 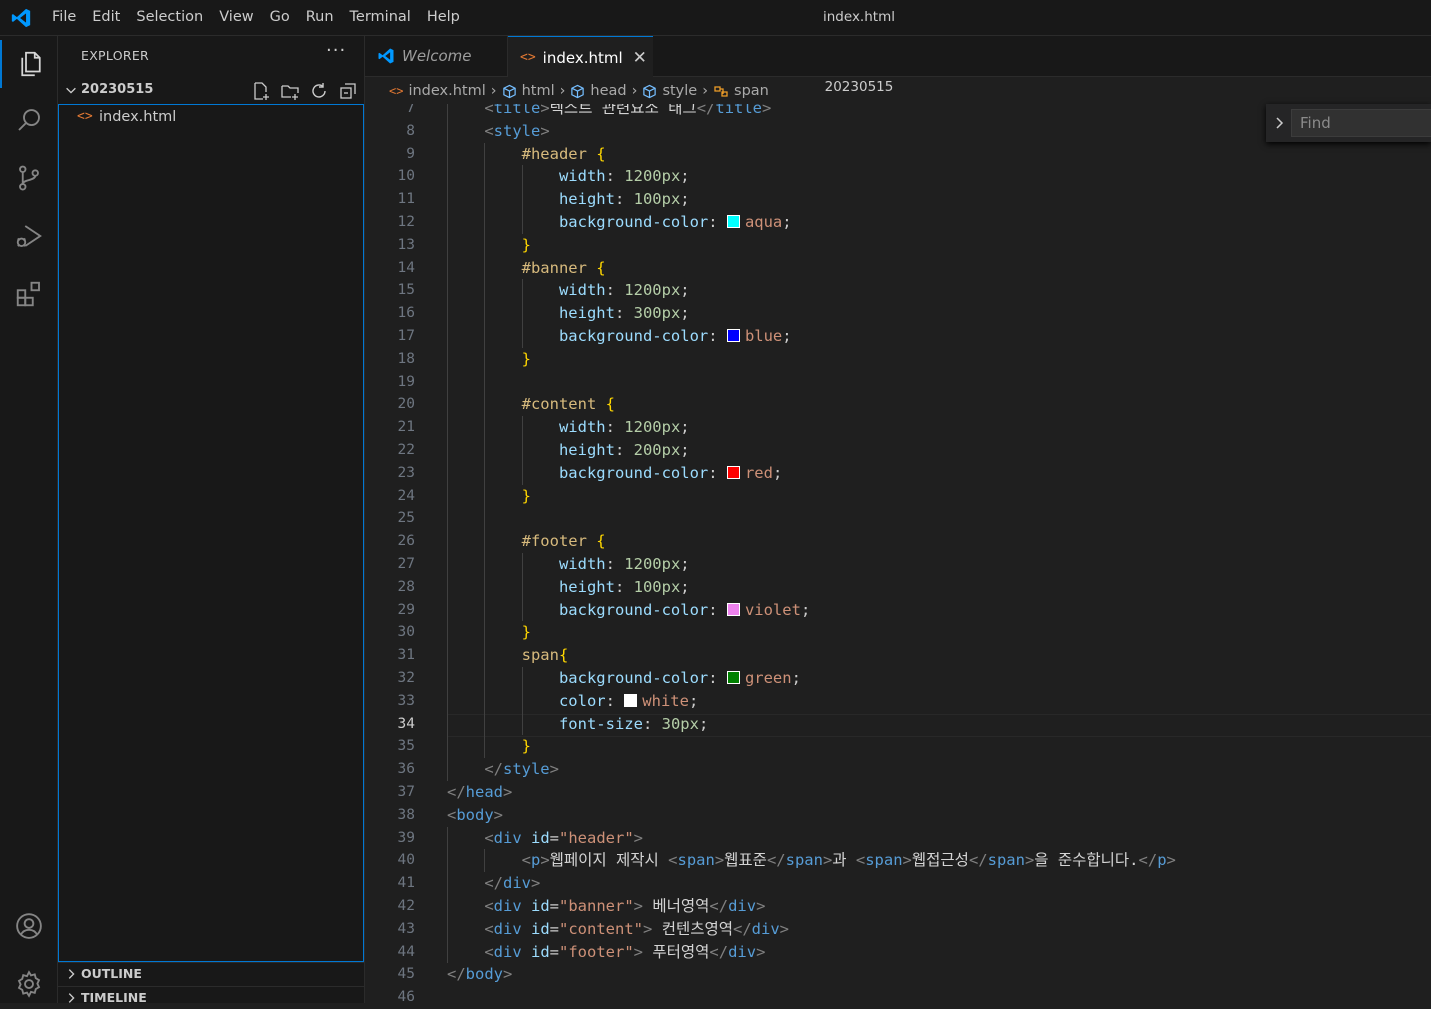 What do you see at coordinates (898, 222) in the screenshot?
I see `code-line: 12 background-color: aqua;` at bounding box center [898, 222].